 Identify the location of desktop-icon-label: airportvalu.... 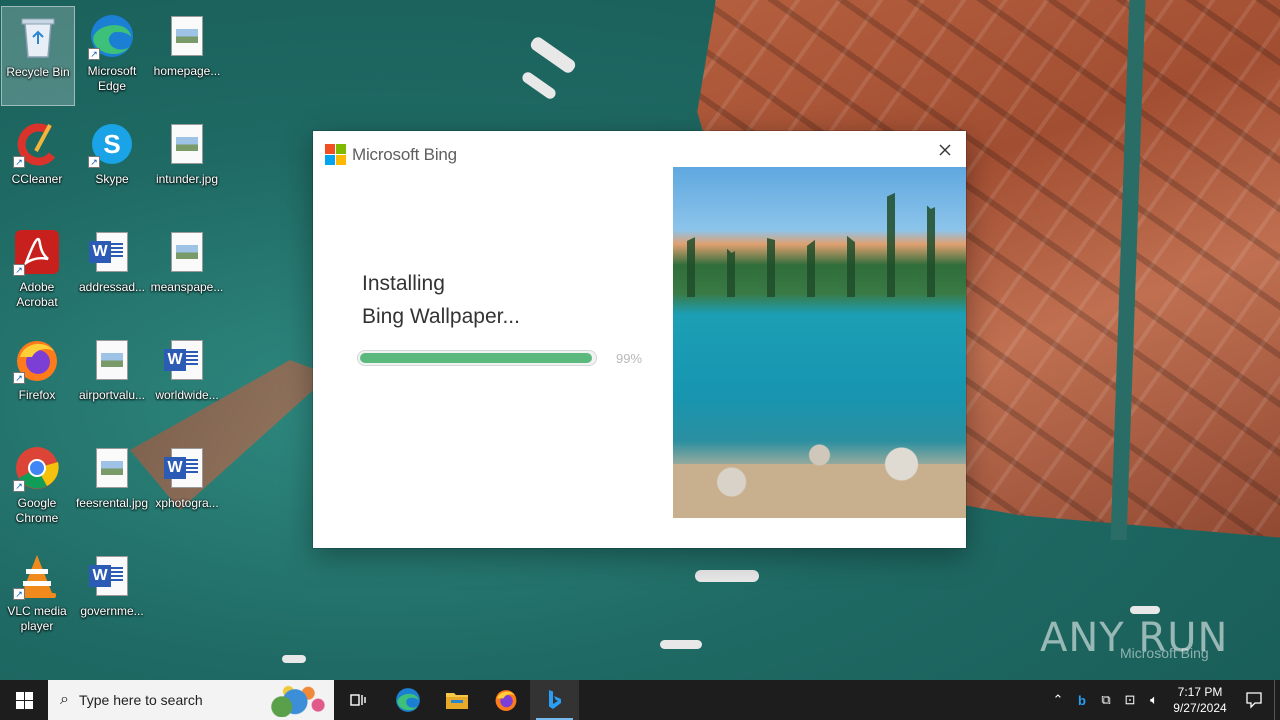
(112, 395).